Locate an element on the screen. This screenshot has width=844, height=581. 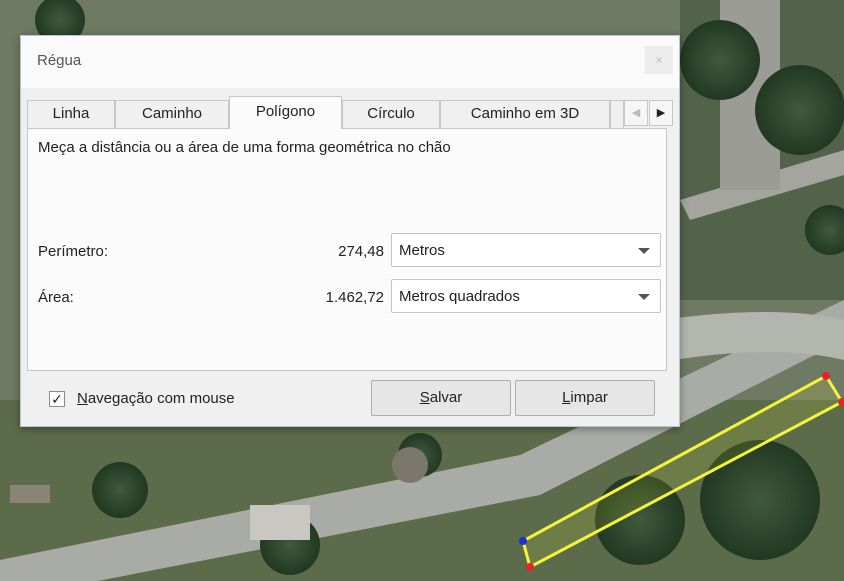
perimeter-unit-value: Metros is located at coordinates (422, 250).